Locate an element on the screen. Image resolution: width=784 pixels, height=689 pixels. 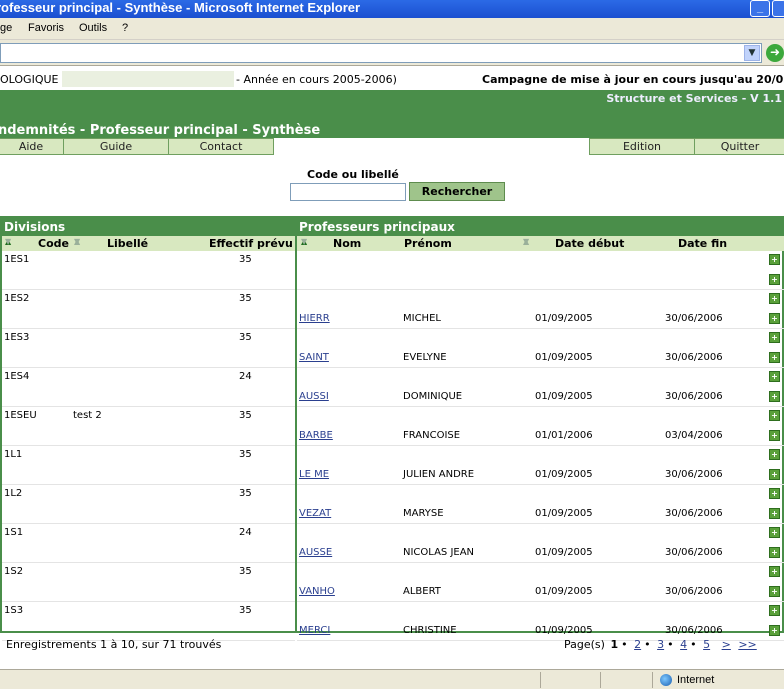
column-code: Code is located at coordinates (53, 243).